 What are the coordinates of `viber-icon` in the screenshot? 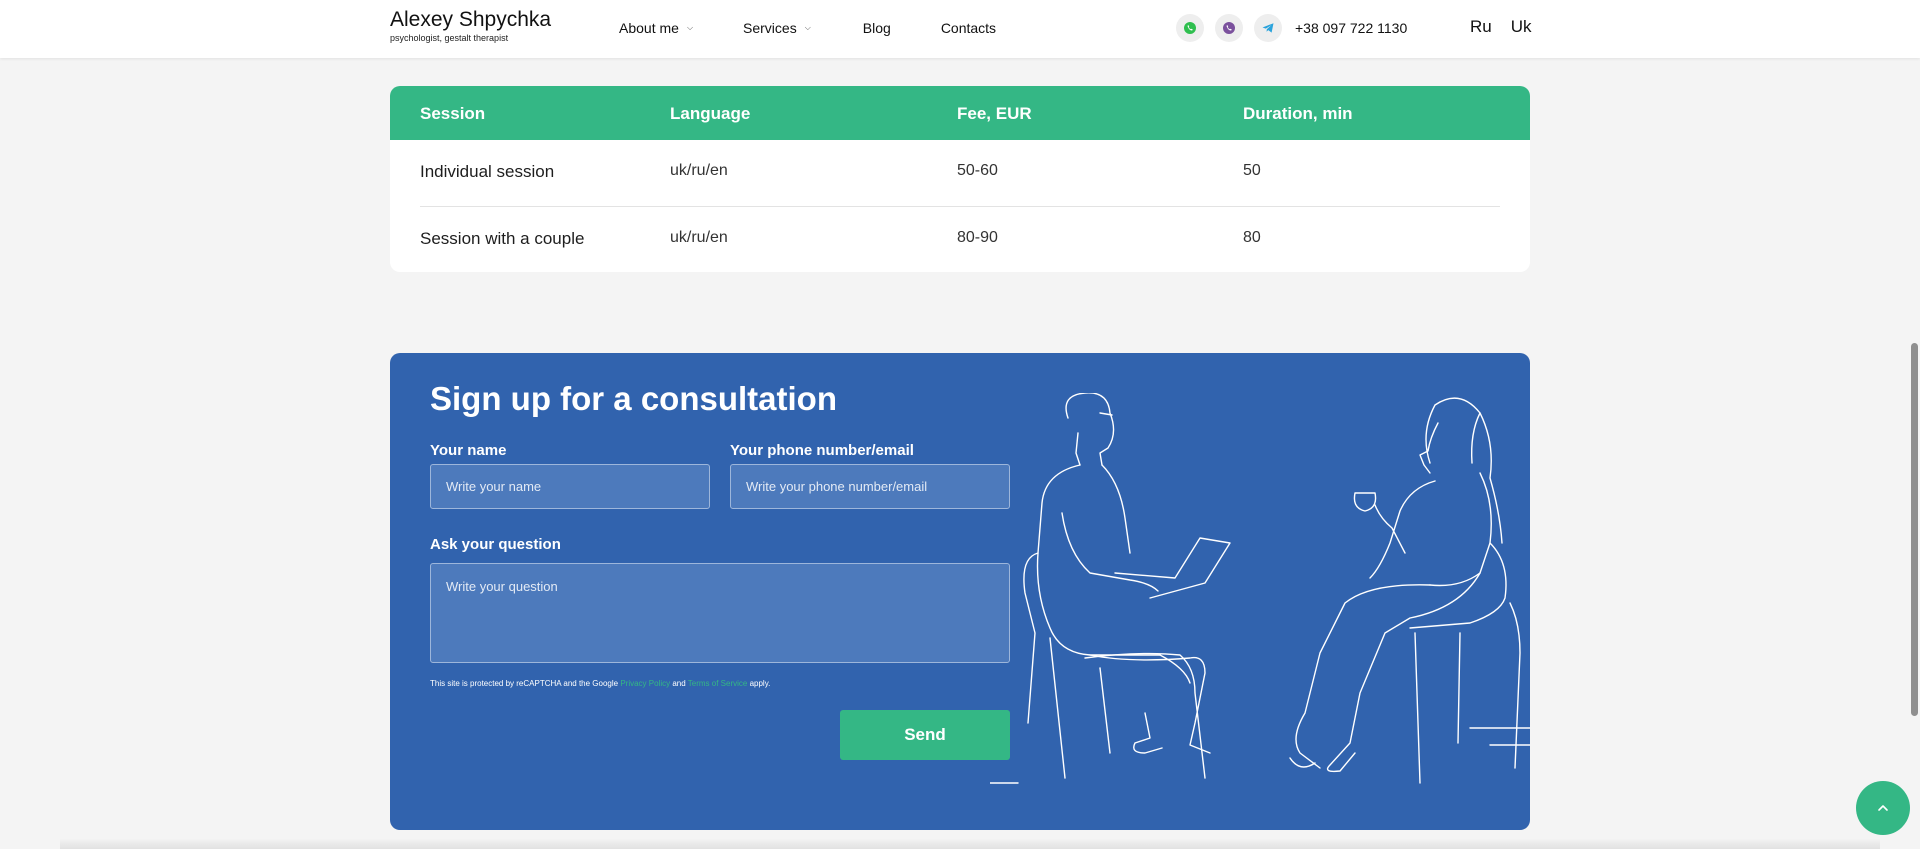 It's located at (1229, 28).